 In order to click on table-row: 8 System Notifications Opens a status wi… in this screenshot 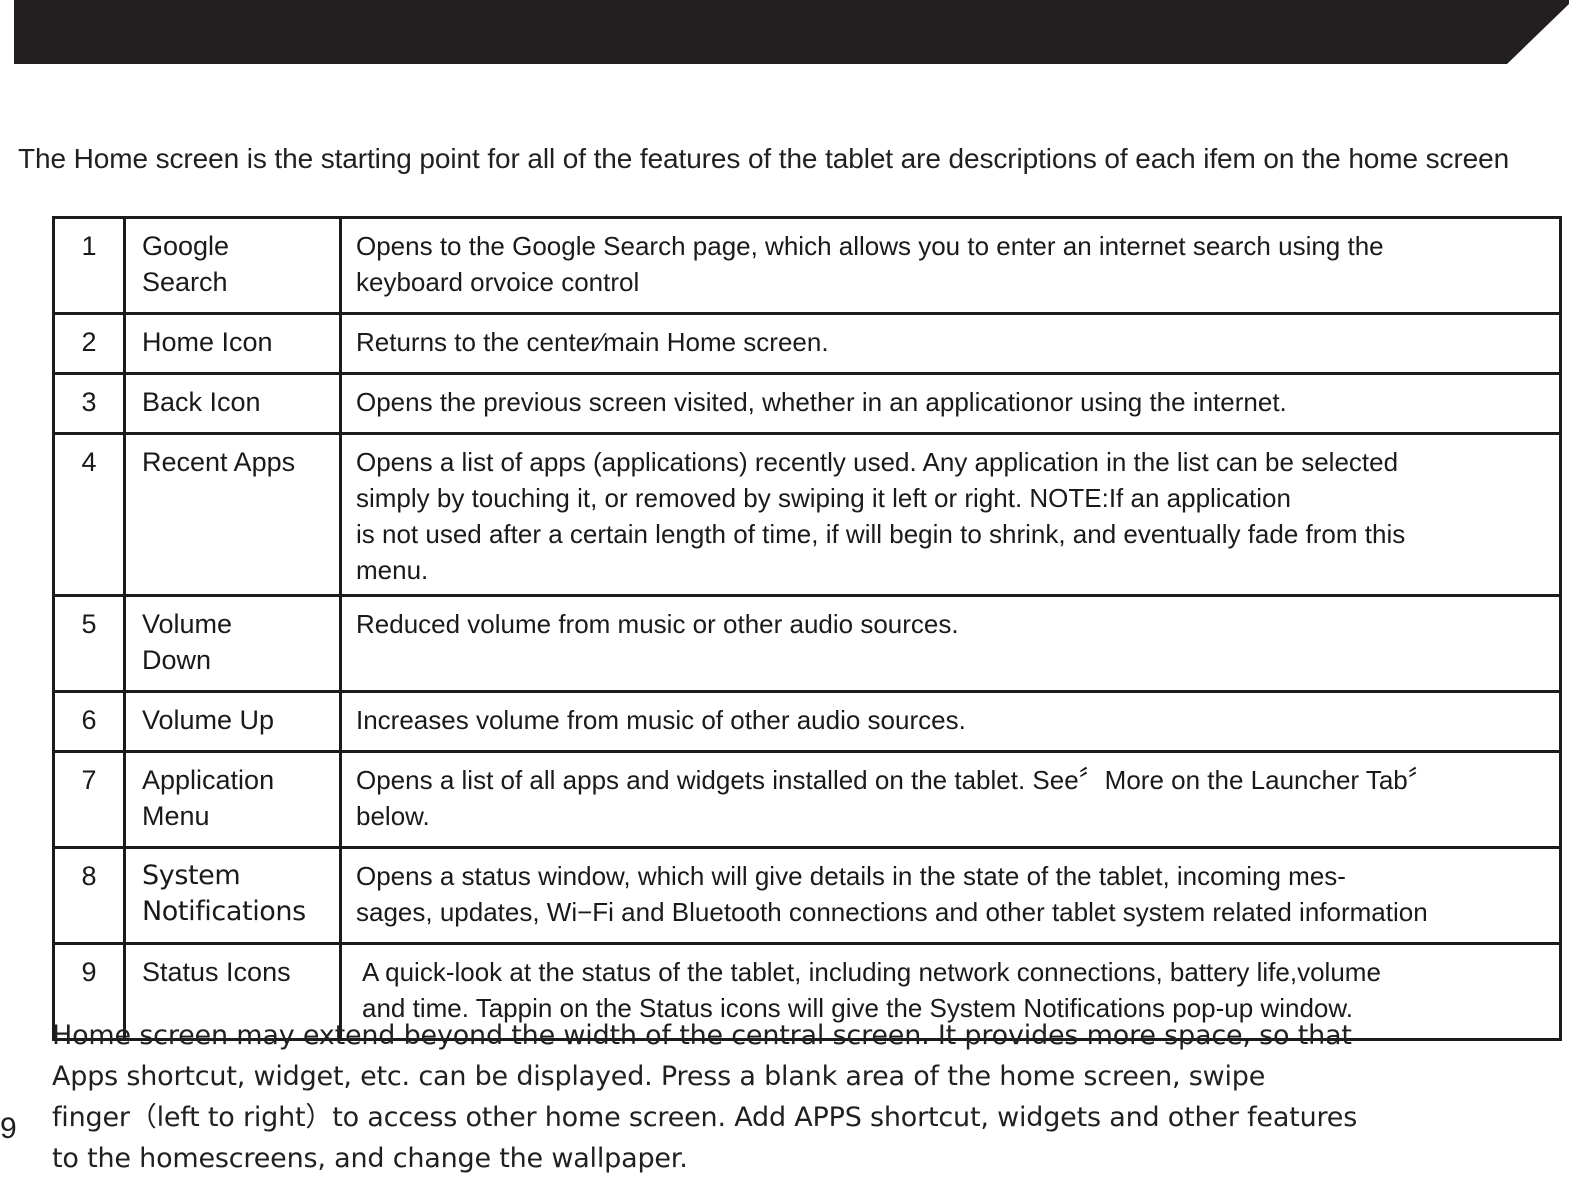, I will do `click(807, 895)`.